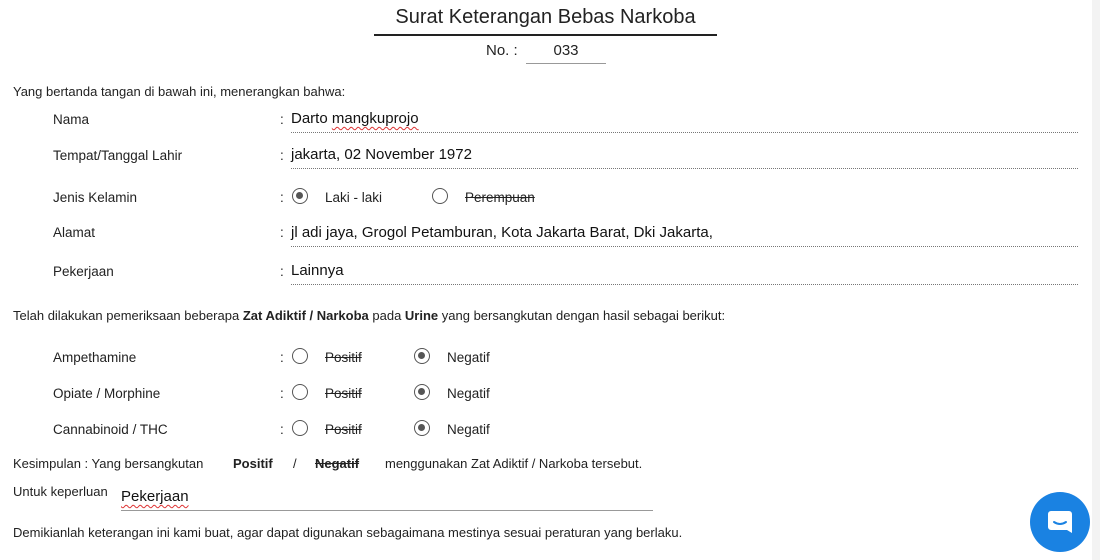 The height and width of the screenshot is (560, 1100). What do you see at coordinates (110, 429) in the screenshot?
I see `test-name: Cannabinoid / THC` at bounding box center [110, 429].